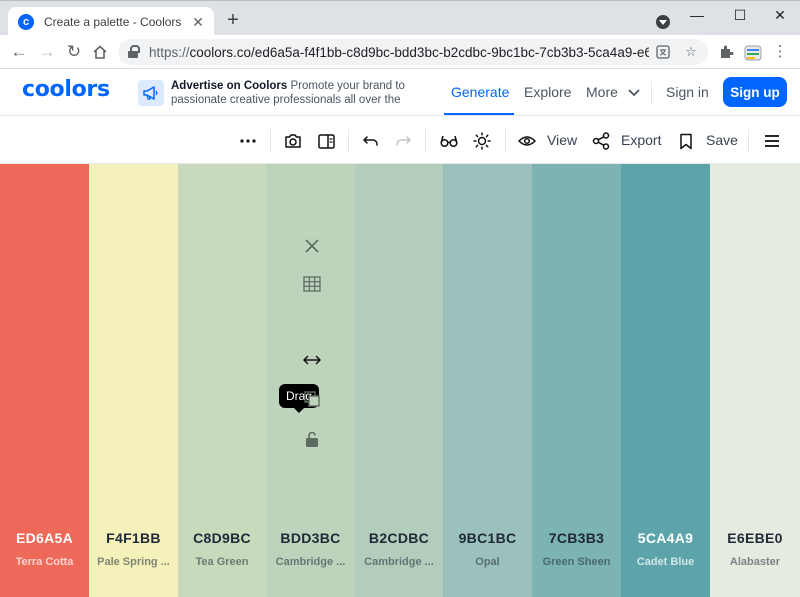 The width and height of the screenshot is (800, 597). Describe the element at coordinates (293, 141) in the screenshot. I see `camera-icon` at that location.